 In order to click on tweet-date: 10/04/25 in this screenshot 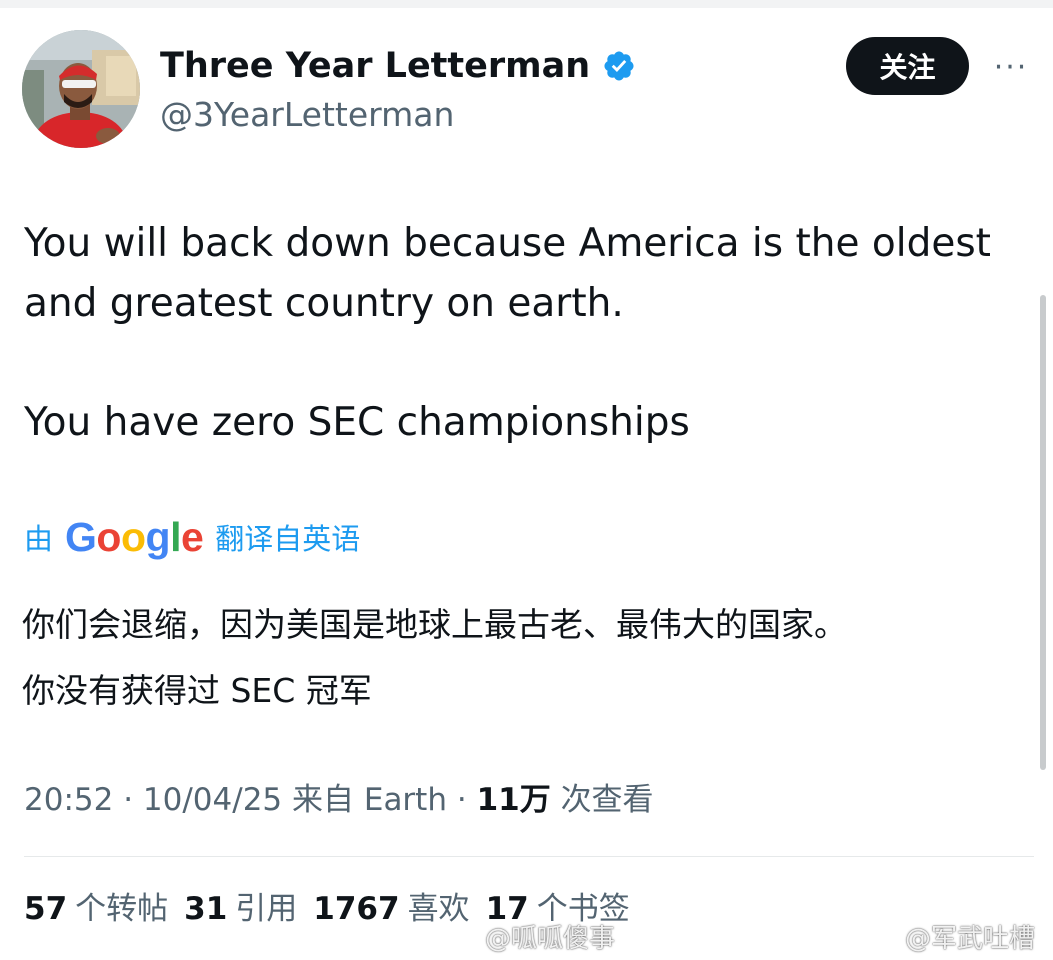, I will do `click(212, 800)`.